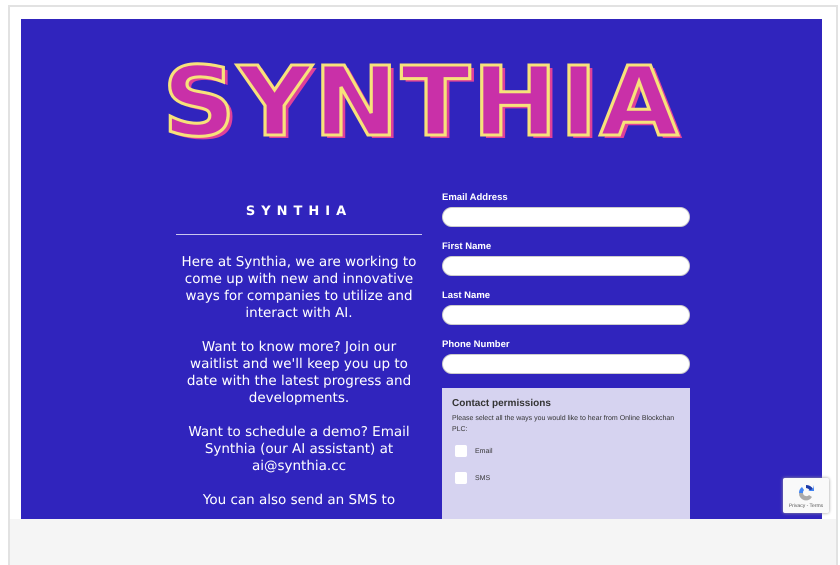 This screenshot has height=565, width=840. What do you see at coordinates (421, 102) in the screenshot?
I see `logo-wordmark: SYNTHIA` at bounding box center [421, 102].